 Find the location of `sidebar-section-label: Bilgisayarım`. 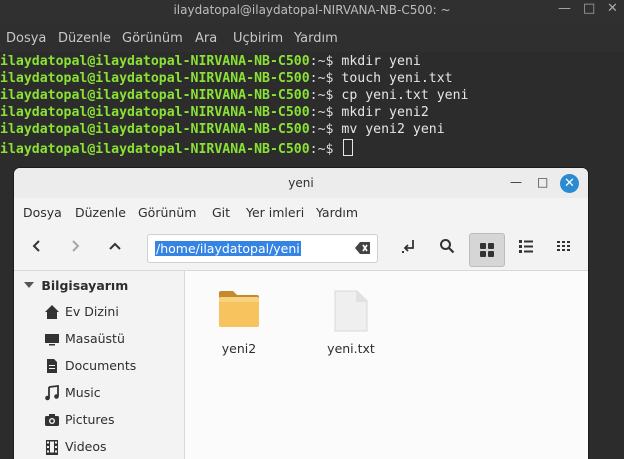

sidebar-section-label: Bilgisayarım is located at coordinates (85, 285).